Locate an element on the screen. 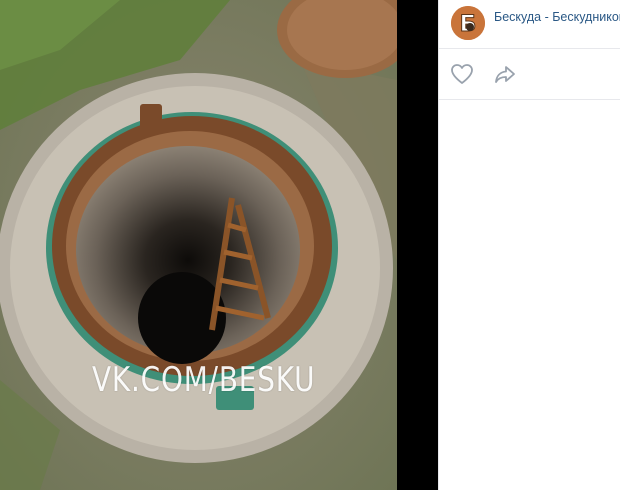 The width and height of the screenshot is (620, 490). group-name-link: Бескуда - Бескудниково is located at coordinates (557, 17).